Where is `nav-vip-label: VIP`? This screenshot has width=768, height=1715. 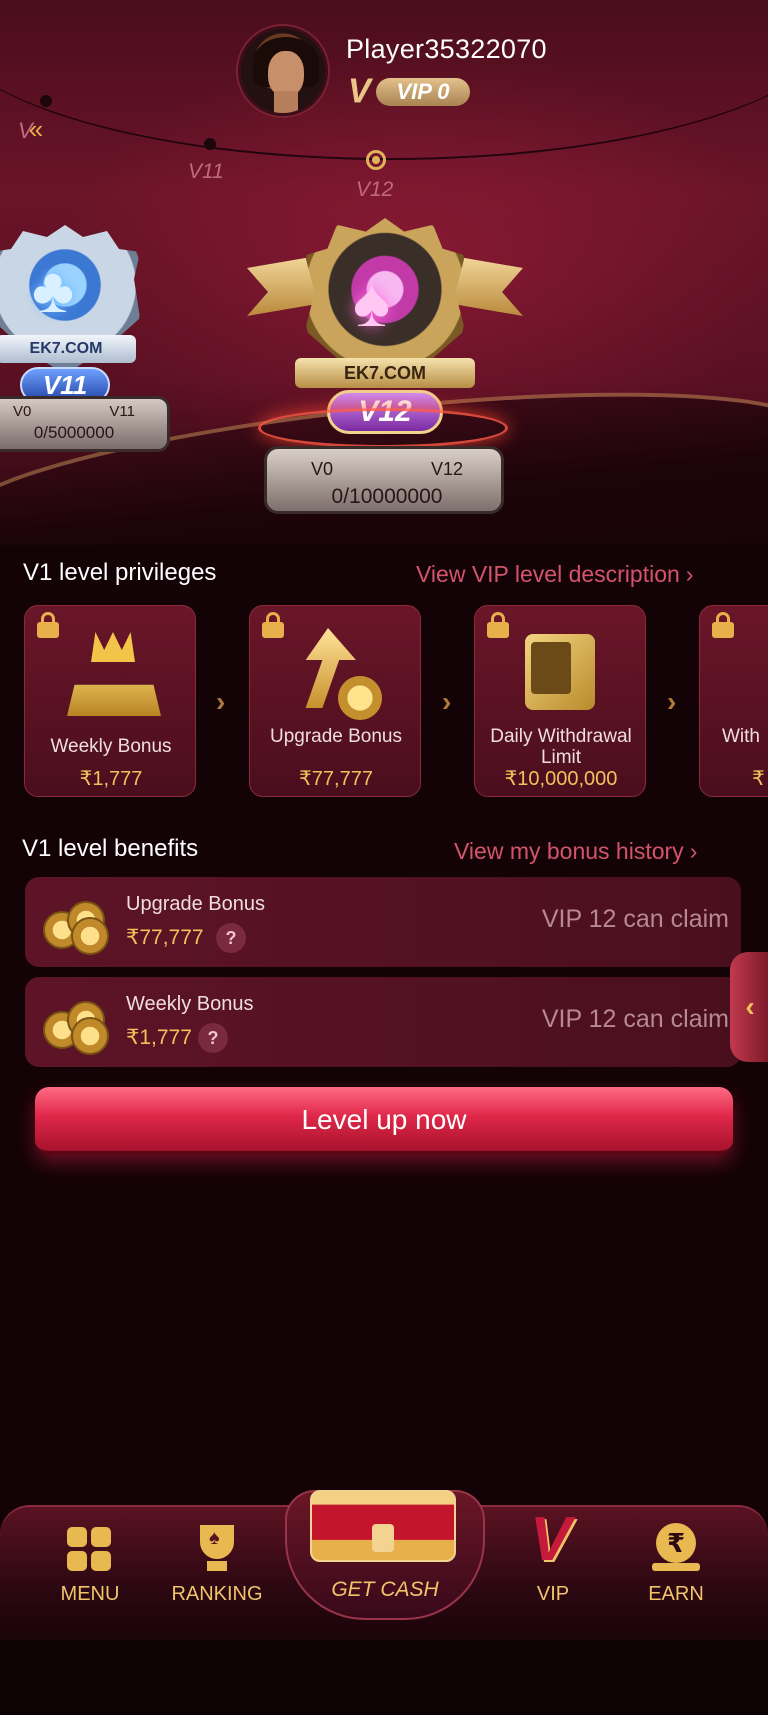 nav-vip-label: VIP is located at coordinates (553, 1594).